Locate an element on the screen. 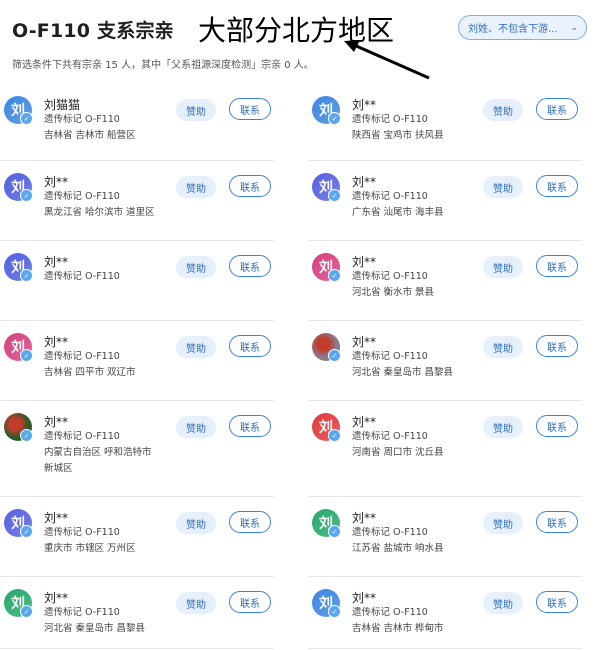 The image size is (603, 650). relative-card: 刘 ✓ 刘** 遗传标记 O-F110 河北省 衡水市 景县 赞助 联系 is located at coordinates (445, 281).